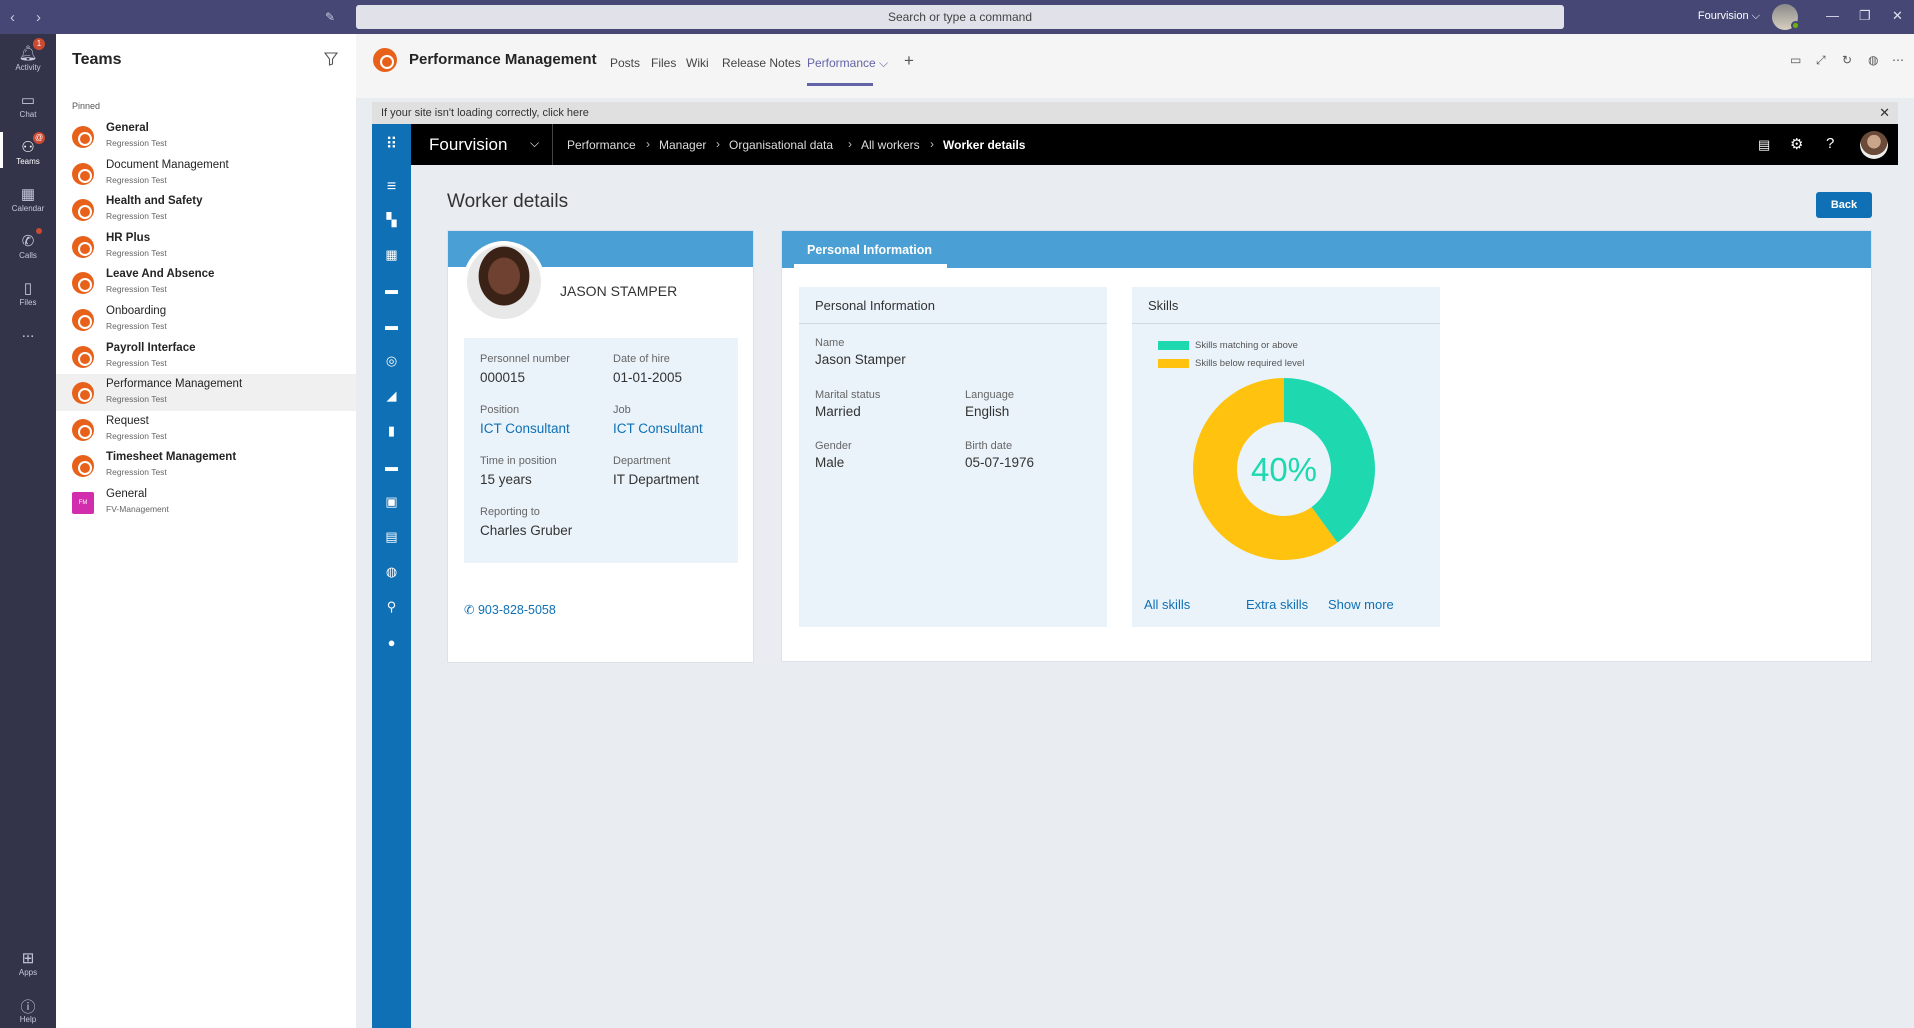 The width and height of the screenshot is (1914, 1028). What do you see at coordinates (28, 199) in the screenshot?
I see `rail-calendar: ▦ Calendar` at bounding box center [28, 199].